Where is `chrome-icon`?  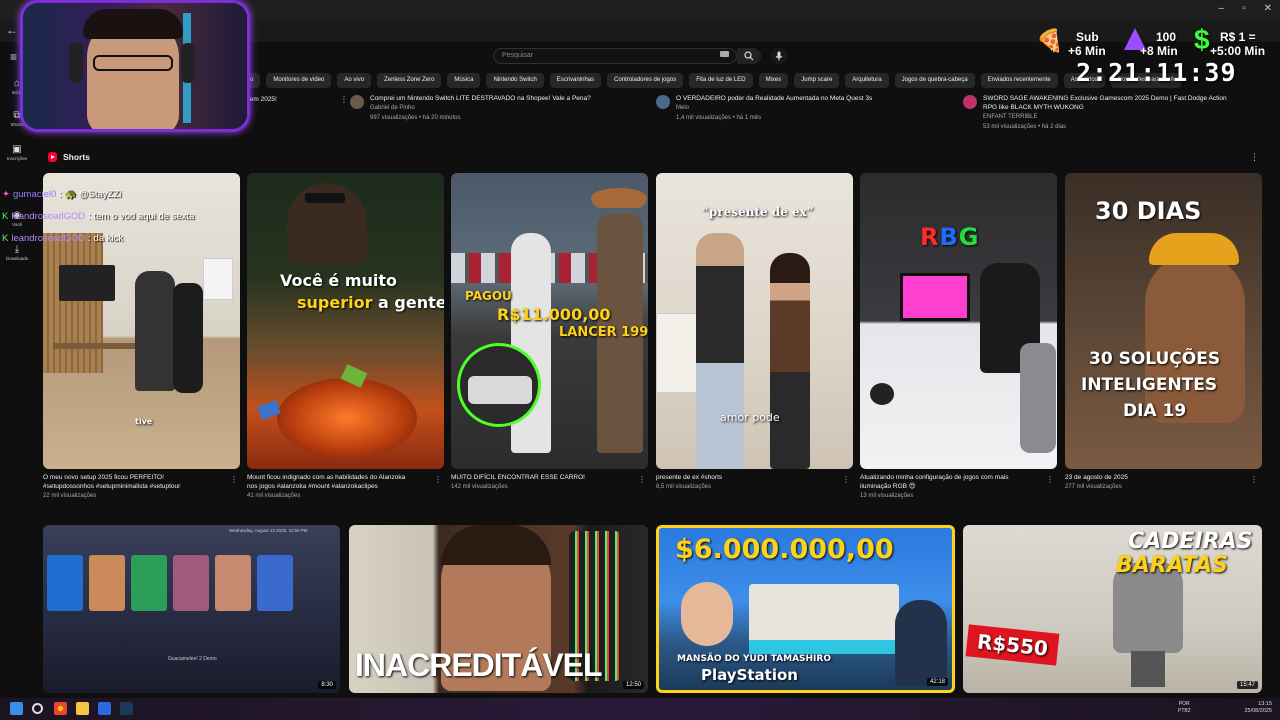 chrome-icon is located at coordinates (60, 708).